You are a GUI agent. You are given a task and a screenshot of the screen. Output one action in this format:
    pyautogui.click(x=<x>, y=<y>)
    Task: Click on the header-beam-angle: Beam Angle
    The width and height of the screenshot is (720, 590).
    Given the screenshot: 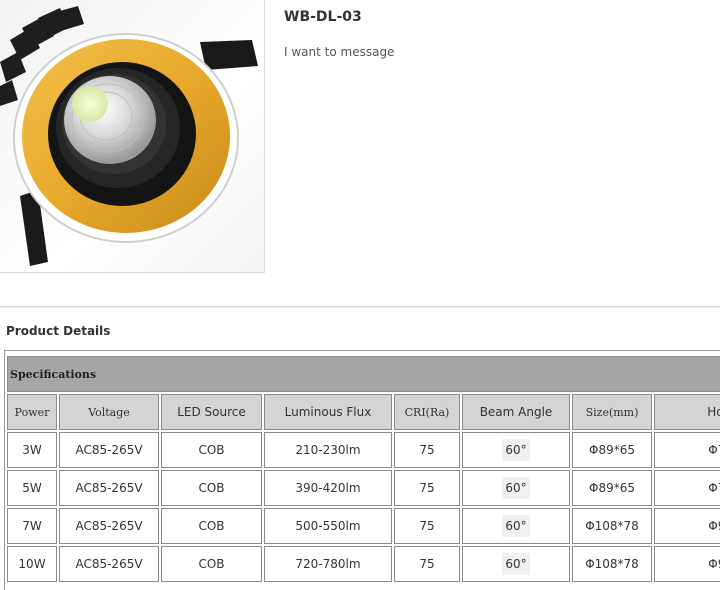 What is the action you would take?
    pyautogui.click(x=516, y=412)
    